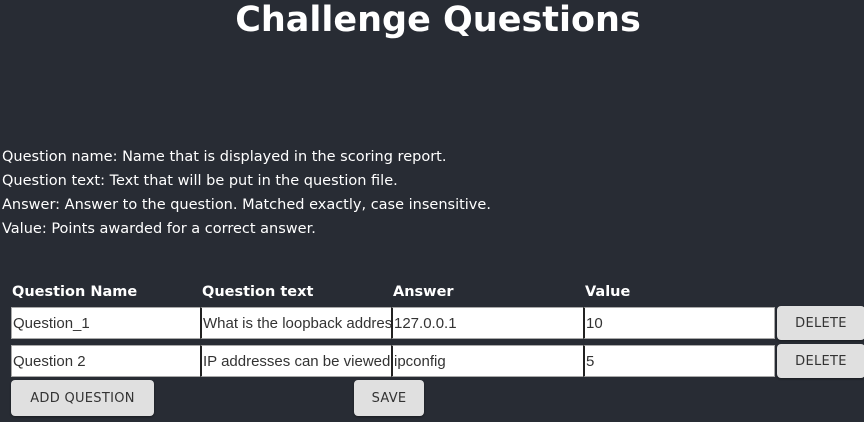  Describe the element at coordinates (423, 292) in the screenshot. I see `column-header-answer: Answer` at that location.